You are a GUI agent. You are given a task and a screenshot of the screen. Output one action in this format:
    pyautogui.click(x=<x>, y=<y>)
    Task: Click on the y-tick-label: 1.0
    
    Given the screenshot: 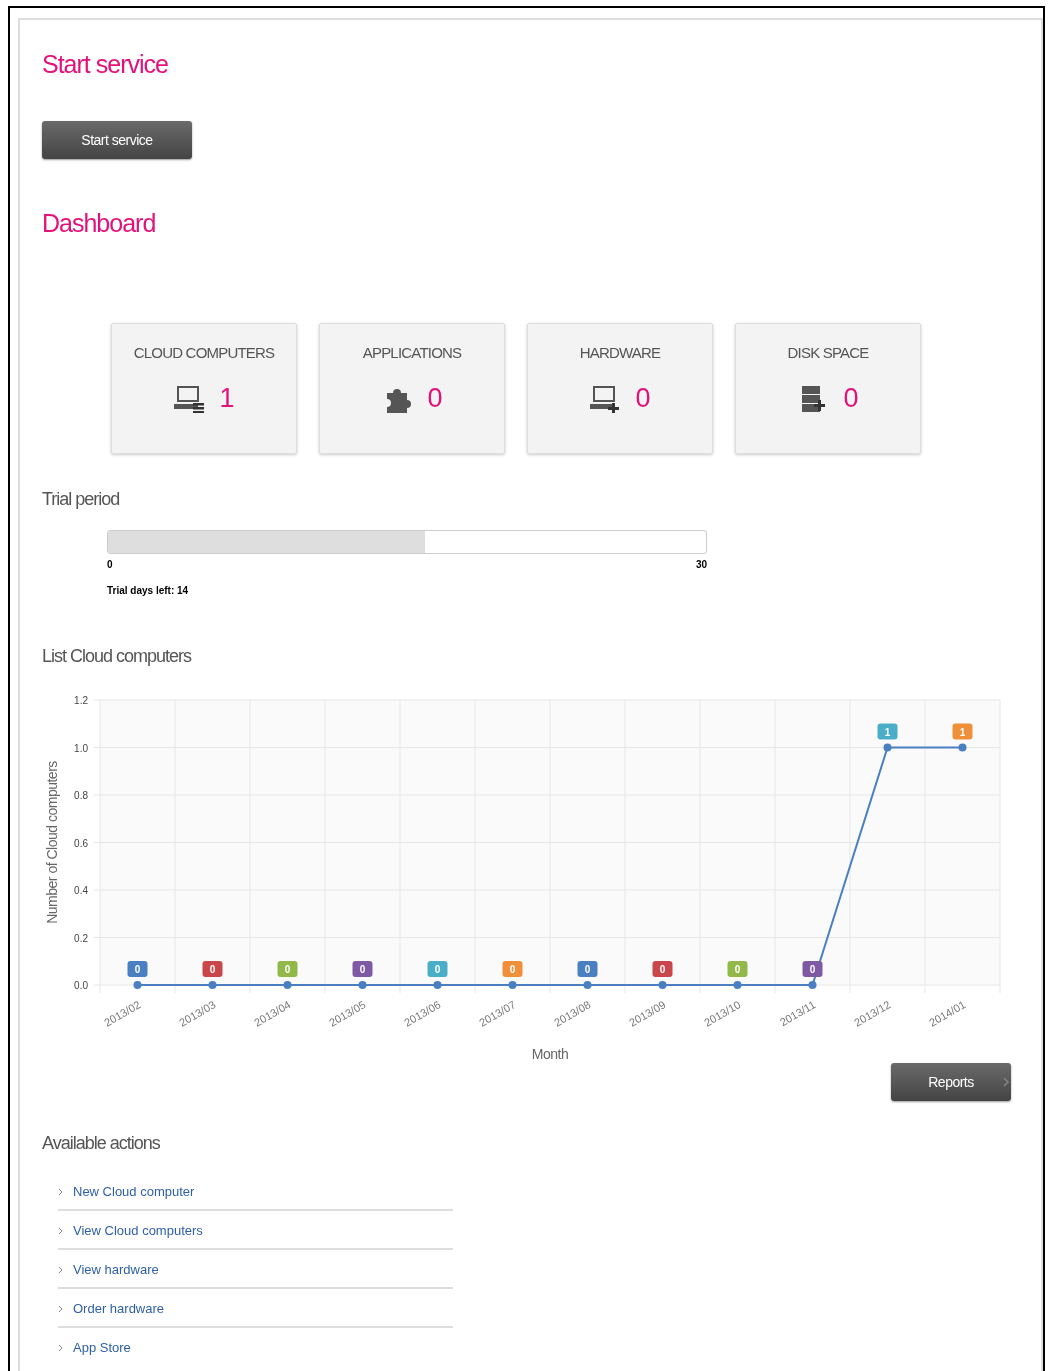 What is the action you would take?
    pyautogui.click(x=81, y=748)
    